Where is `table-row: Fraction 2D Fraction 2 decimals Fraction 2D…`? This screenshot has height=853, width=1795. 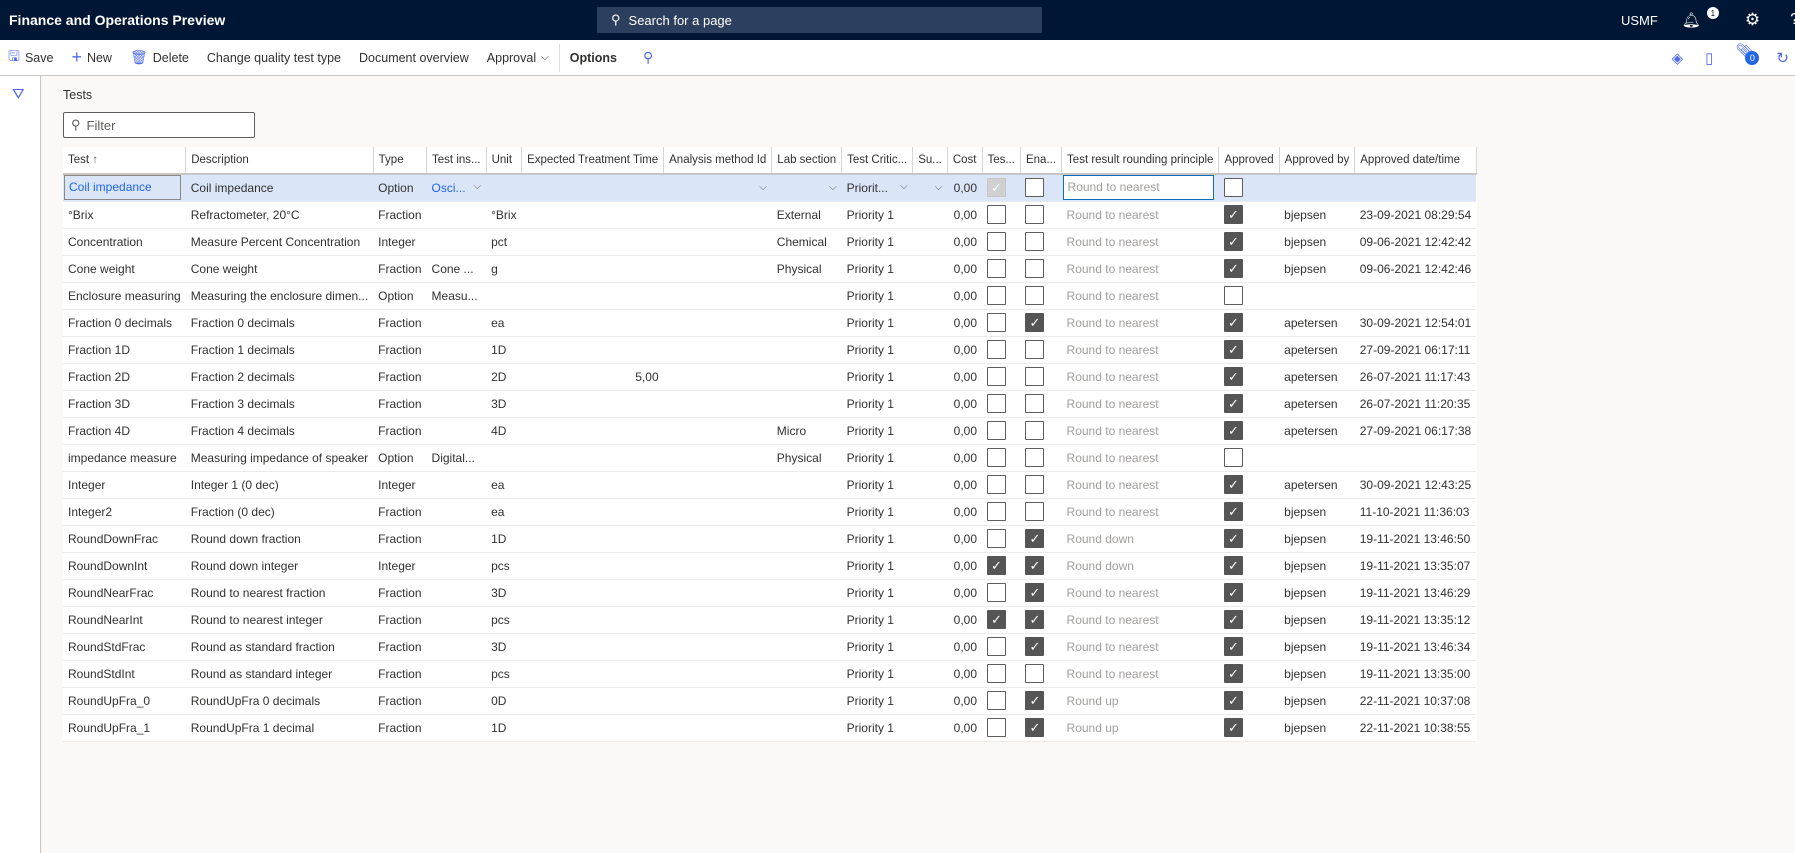
table-row: Fraction 2D Fraction 2 decimals Fraction 2D… is located at coordinates (770, 377).